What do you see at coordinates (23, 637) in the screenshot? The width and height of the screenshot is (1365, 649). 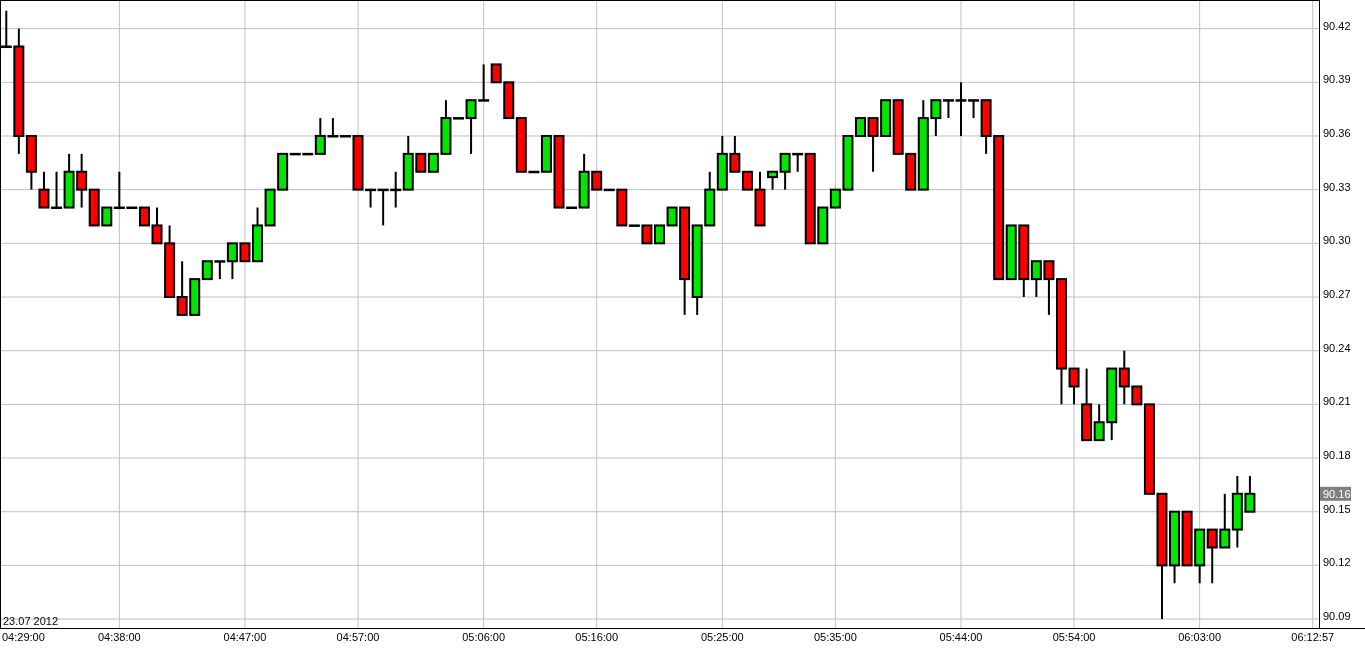 I see `x-axis-label: 04:29:00` at bounding box center [23, 637].